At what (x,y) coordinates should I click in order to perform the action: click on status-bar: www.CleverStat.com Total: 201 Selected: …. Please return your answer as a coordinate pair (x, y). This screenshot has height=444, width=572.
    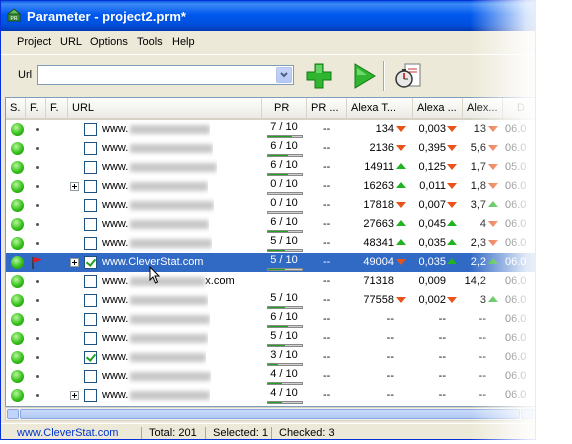
    Looking at the image, I should click on (268, 431).